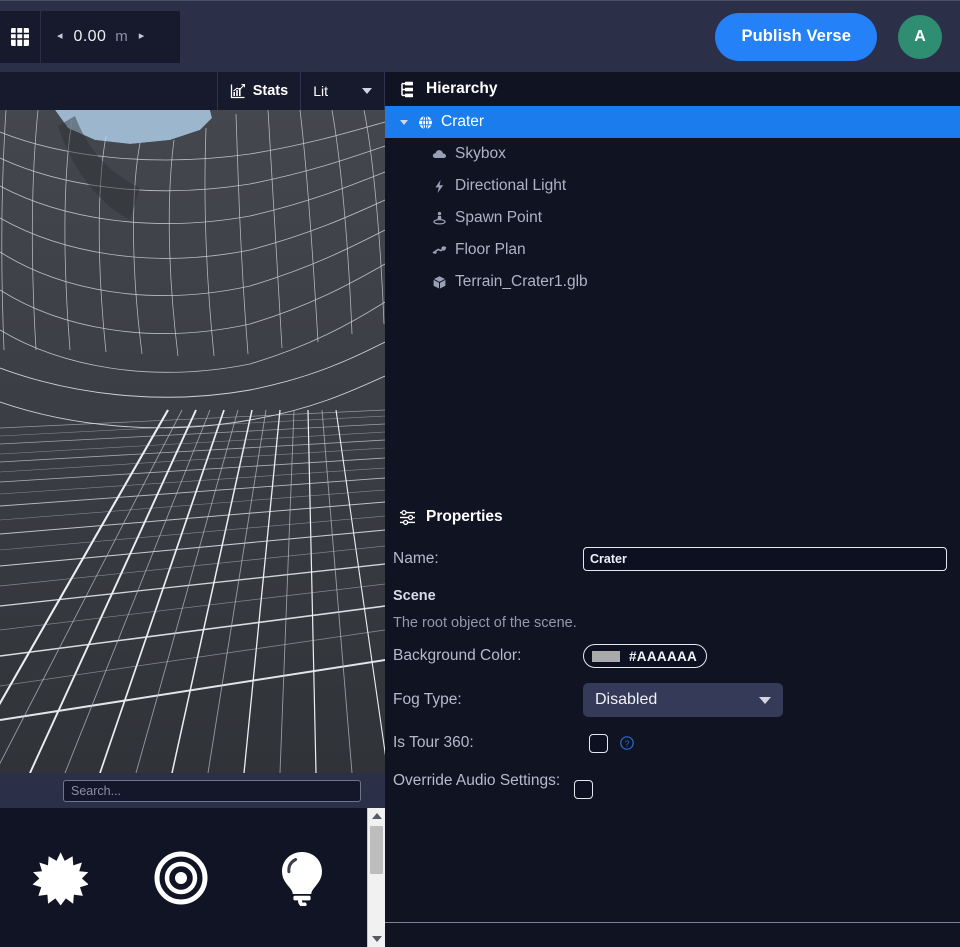 Image resolution: width=960 pixels, height=947 pixels. Describe the element at coordinates (439, 186) in the screenshot. I see `lightning-bolt-icon` at that location.